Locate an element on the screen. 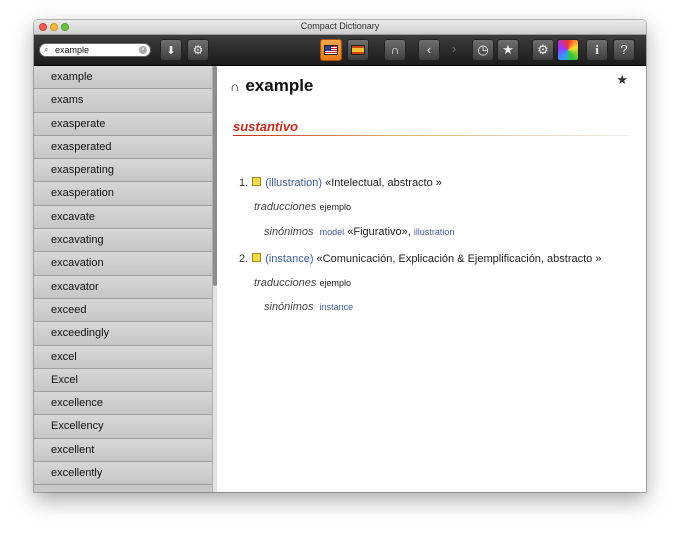 The height and width of the screenshot is (540, 680). search-input is located at coordinates (95, 50).